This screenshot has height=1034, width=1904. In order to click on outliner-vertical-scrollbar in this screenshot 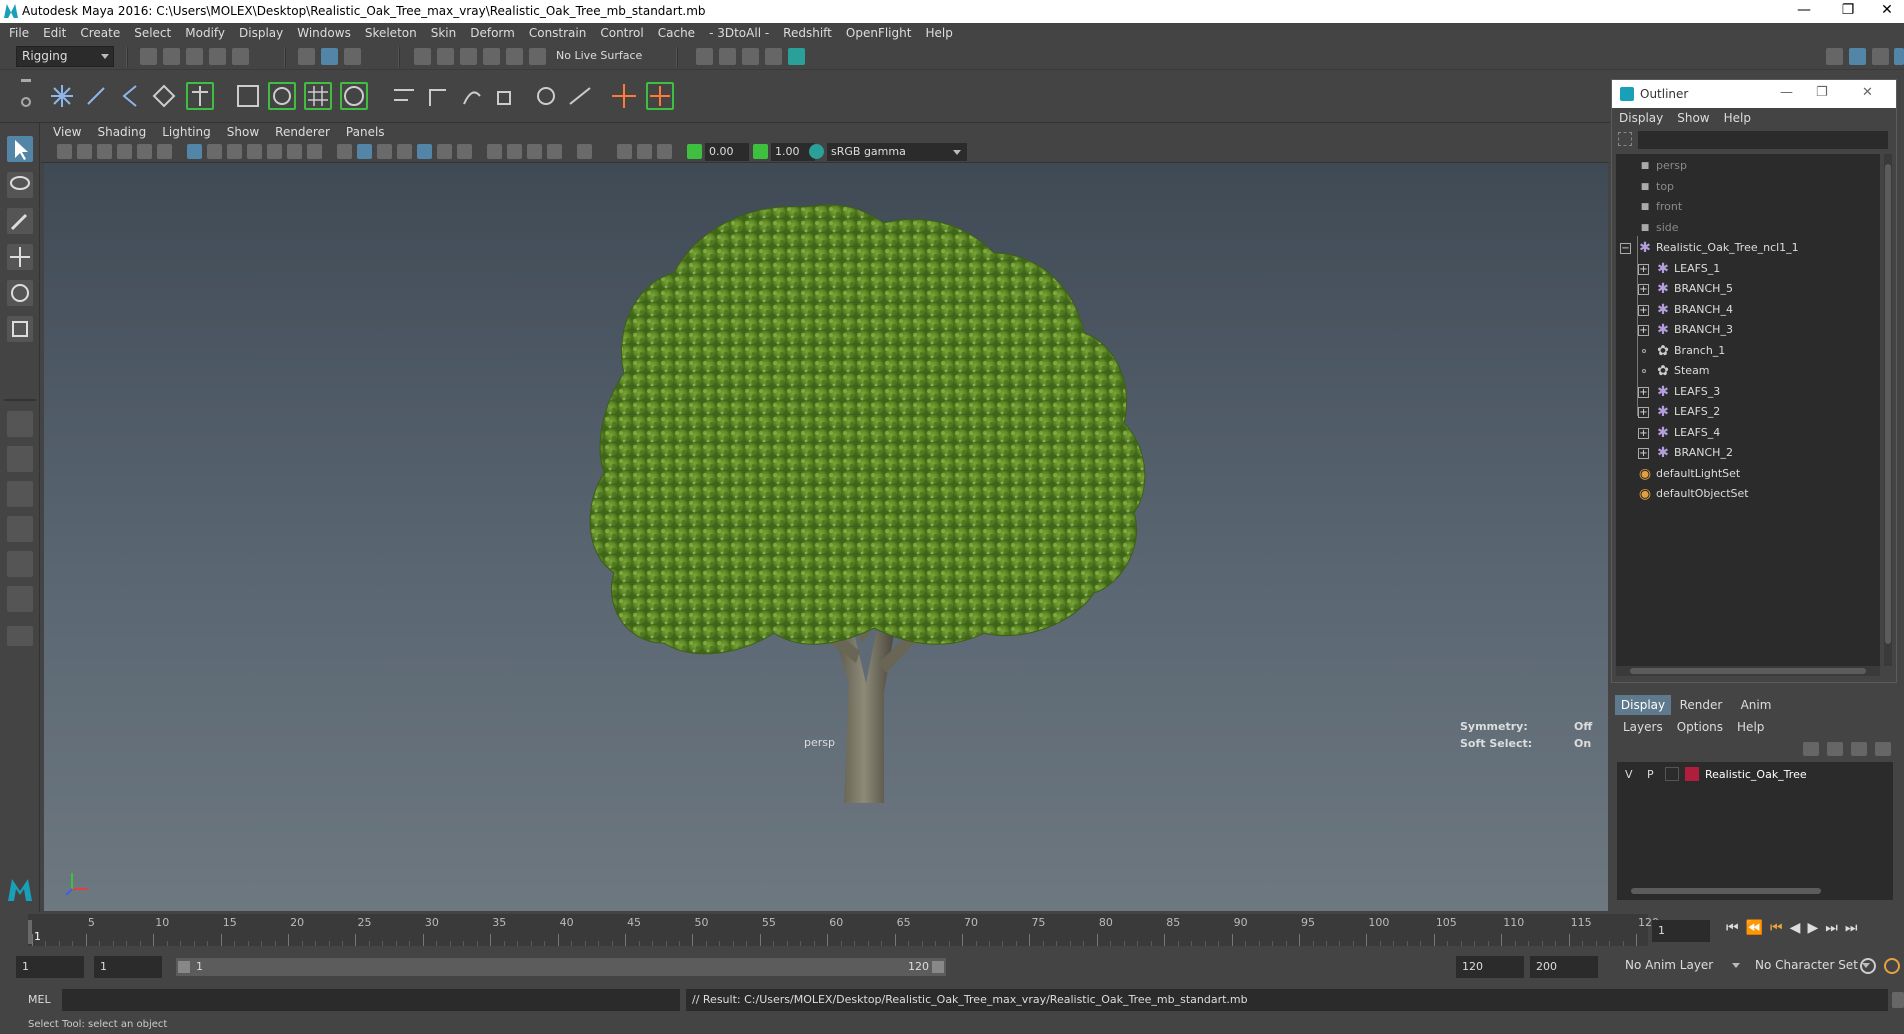, I will do `click(1888, 410)`.